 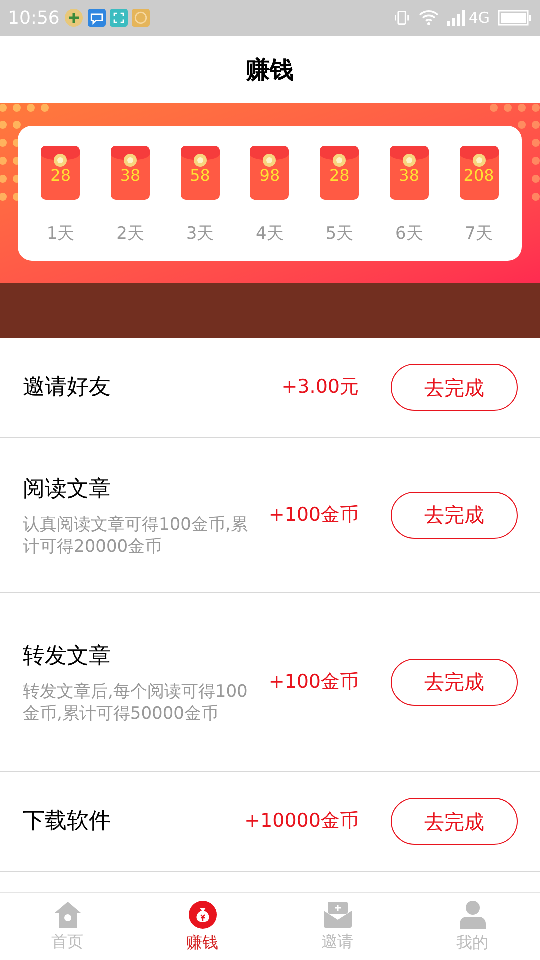 What do you see at coordinates (97, 18) in the screenshot?
I see `message-icon` at bounding box center [97, 18].